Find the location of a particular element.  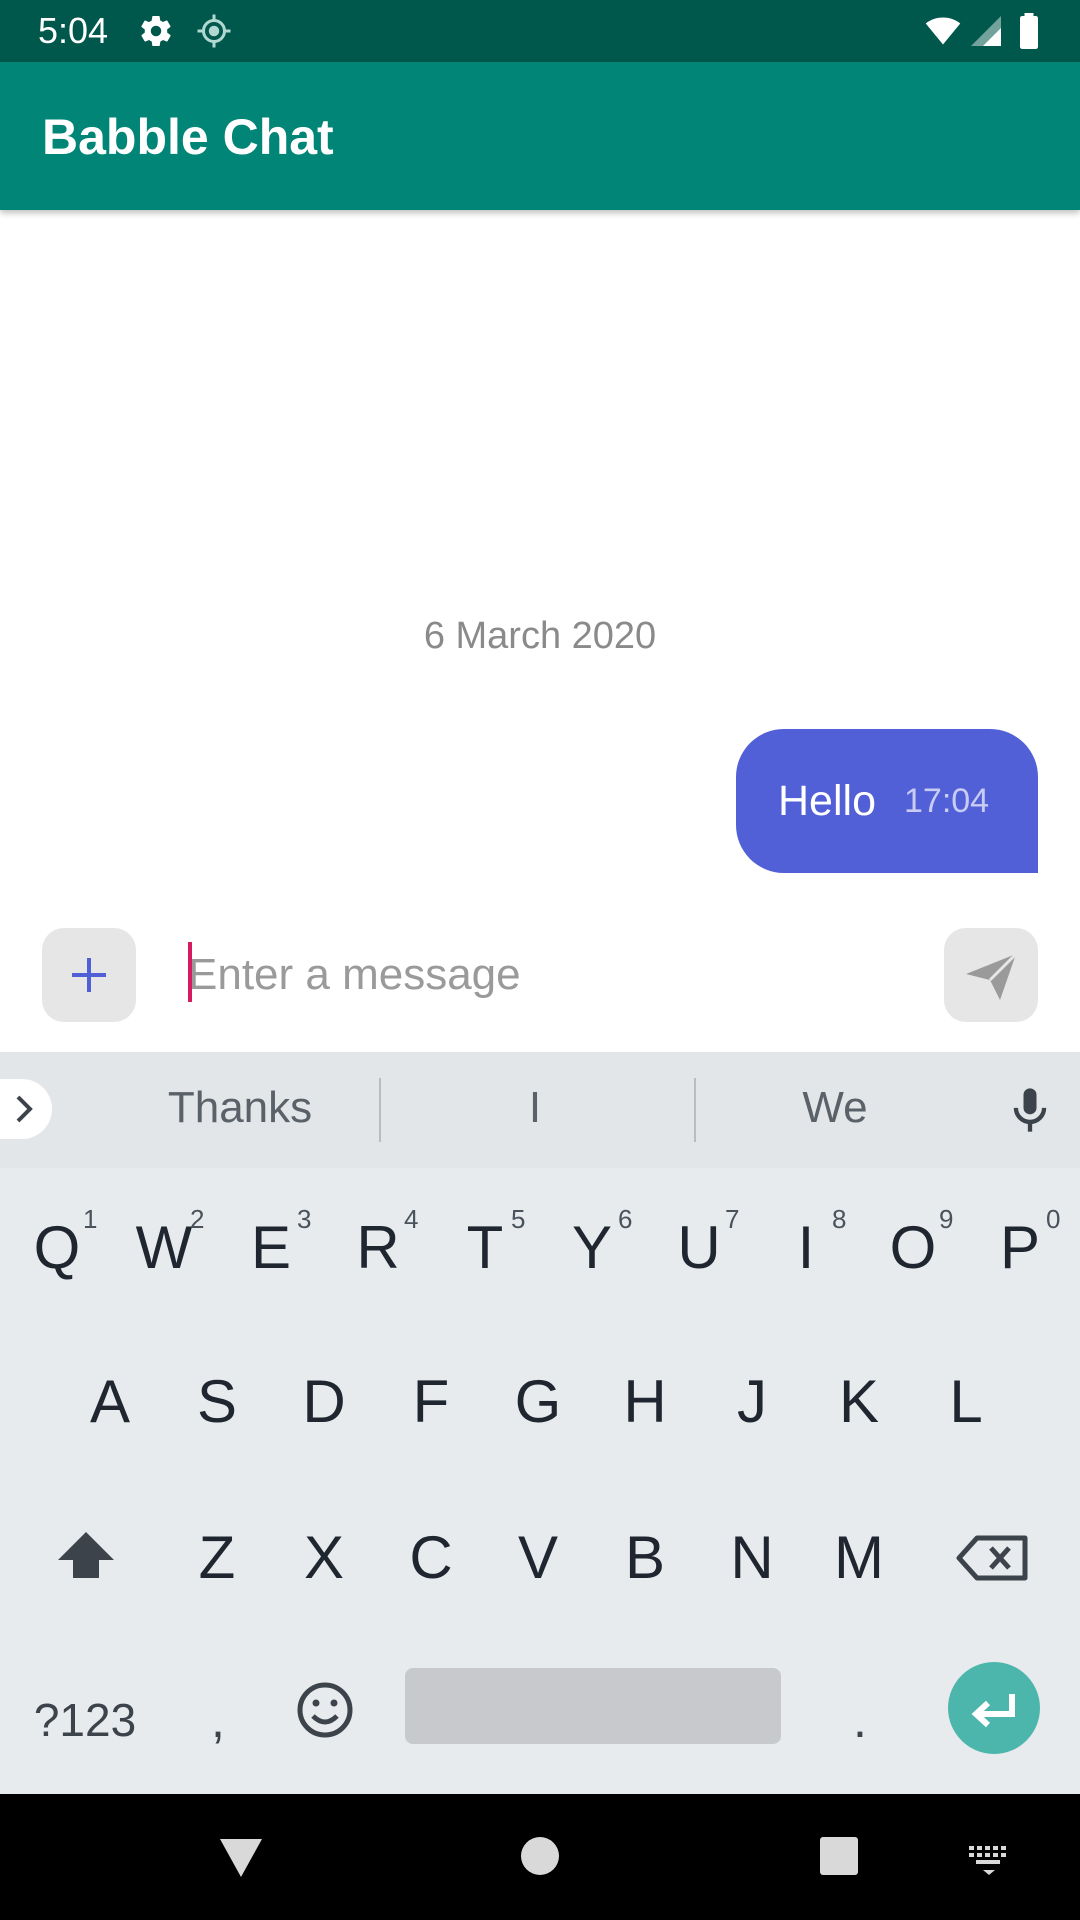

plus-icon is located at coordinates (89, 975).